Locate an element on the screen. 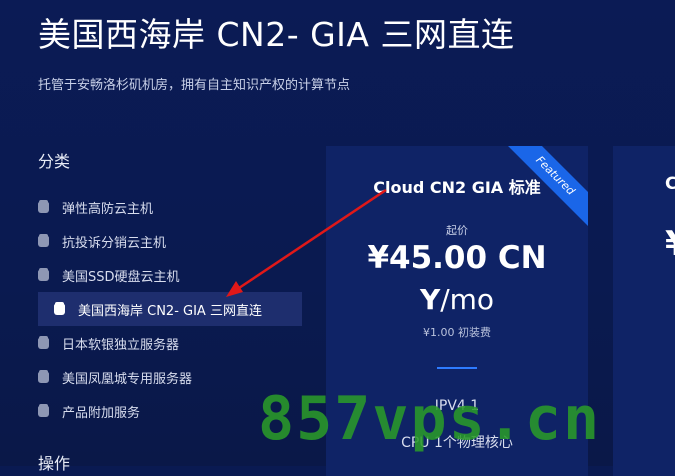 The image size is (675, 476). category-item-label: 美国SSD硬盘云主机 is located at coordinates (121, 277).